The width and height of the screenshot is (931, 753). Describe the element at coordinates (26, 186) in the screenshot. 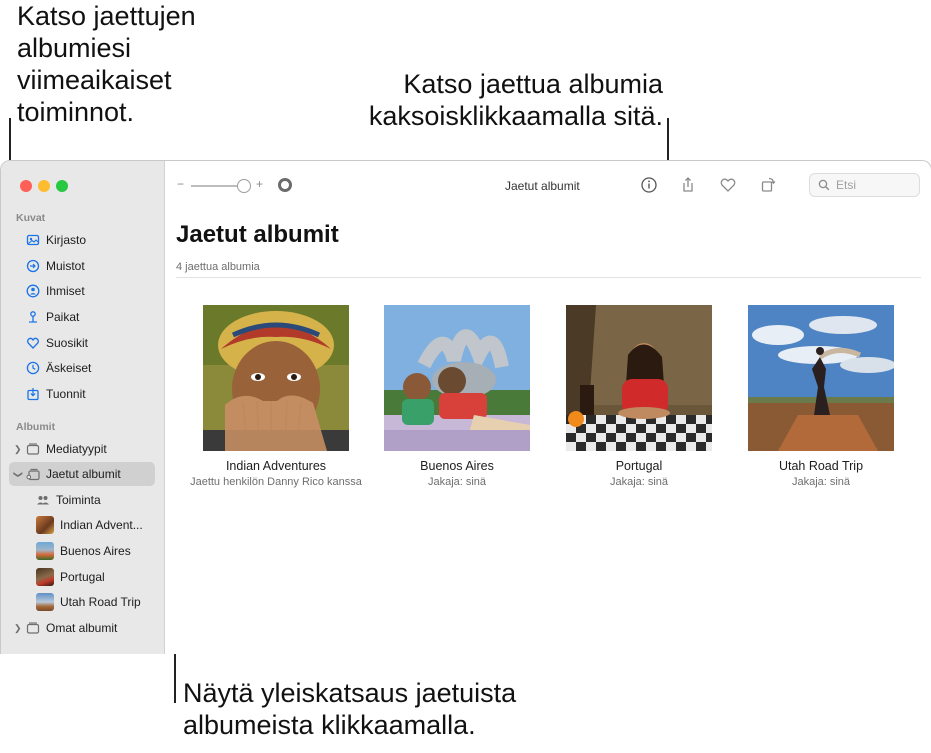

I see `close-window-button` at that location.